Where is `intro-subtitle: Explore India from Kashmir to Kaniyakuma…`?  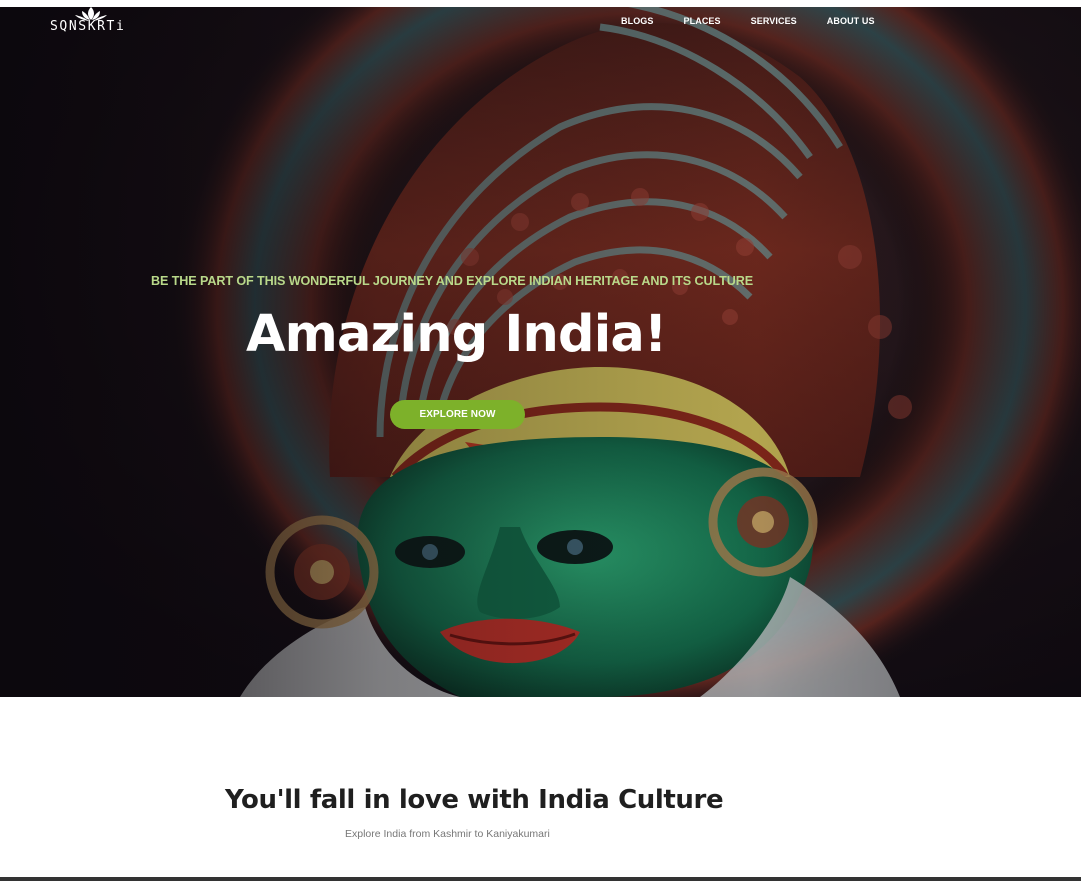 intro-subtitle: Explore India from Kashmir to Kaniyakuma… is located at coordinates (447, 834).